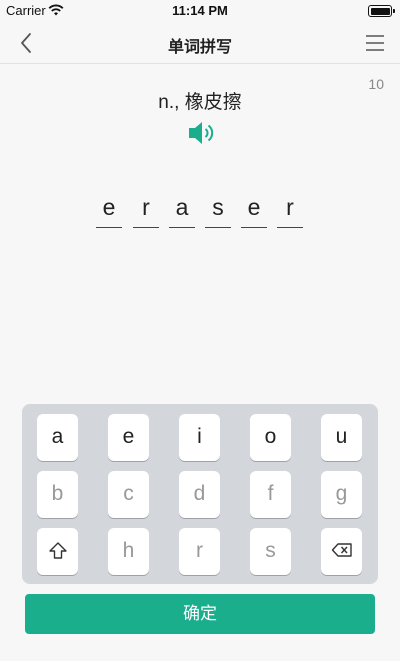 The height and width of the screenshot is (661, 400). I want to click on key-i: i, so click(199, 437).